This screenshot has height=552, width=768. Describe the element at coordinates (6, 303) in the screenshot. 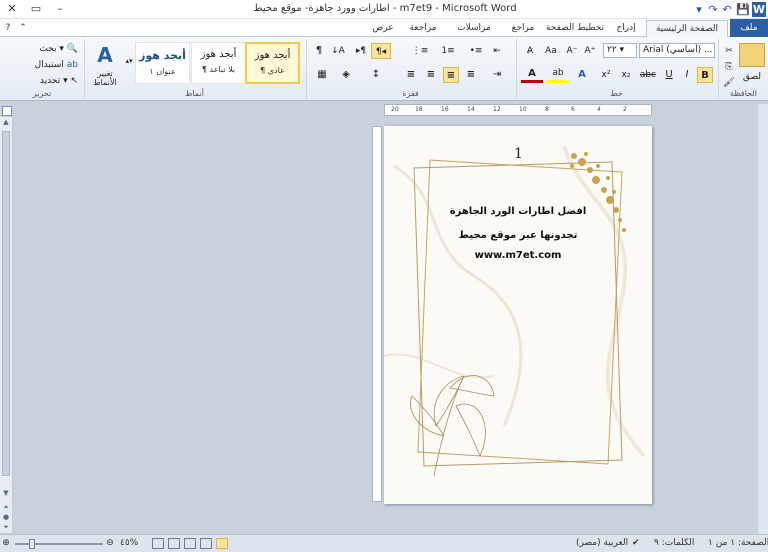

I see `scrollbar-thumb` at that location.